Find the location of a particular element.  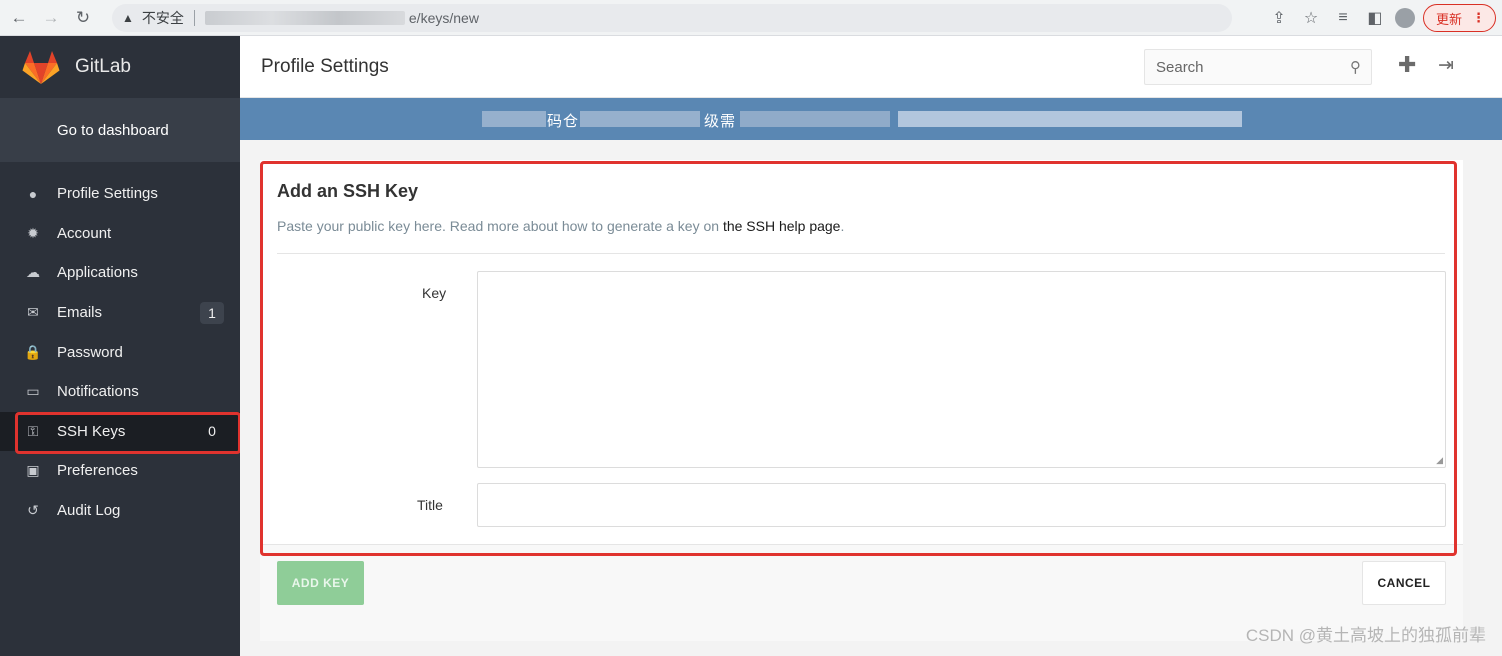

sidebar-item-account: ✹ Account is located at coordinates (120, 234).